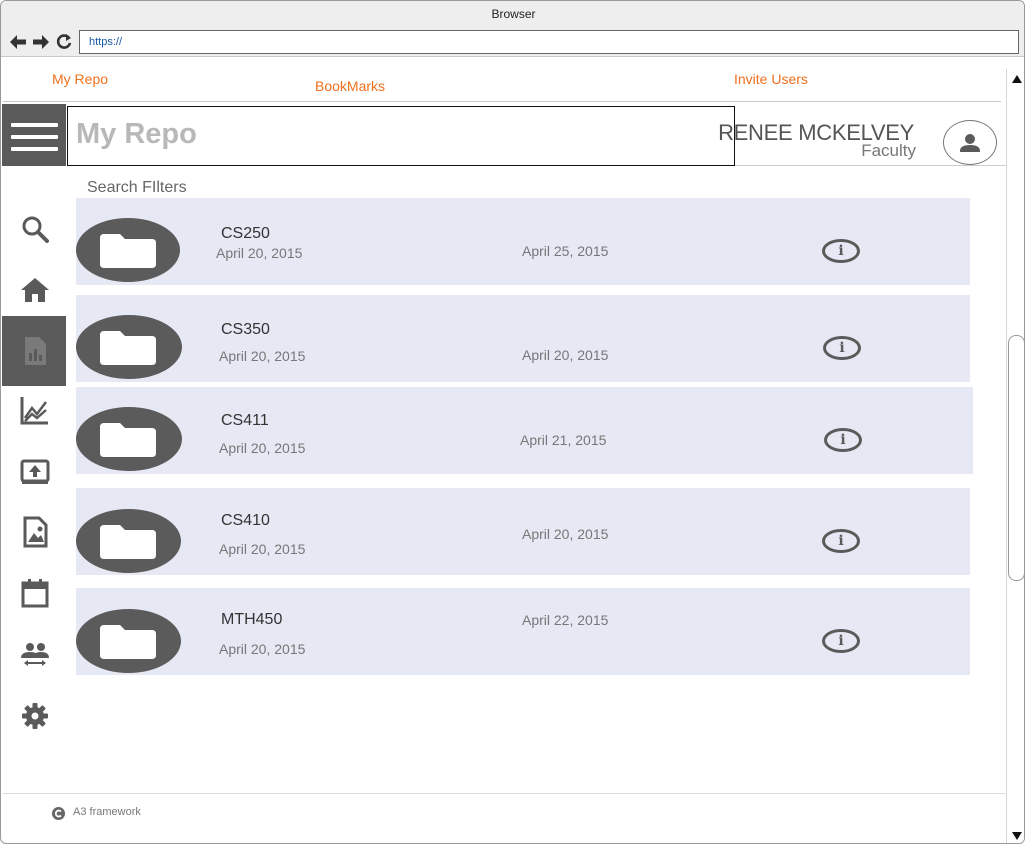 This screenshot has height=844, width=1025. I want to click on people-swap-icon, so click(35, 654).